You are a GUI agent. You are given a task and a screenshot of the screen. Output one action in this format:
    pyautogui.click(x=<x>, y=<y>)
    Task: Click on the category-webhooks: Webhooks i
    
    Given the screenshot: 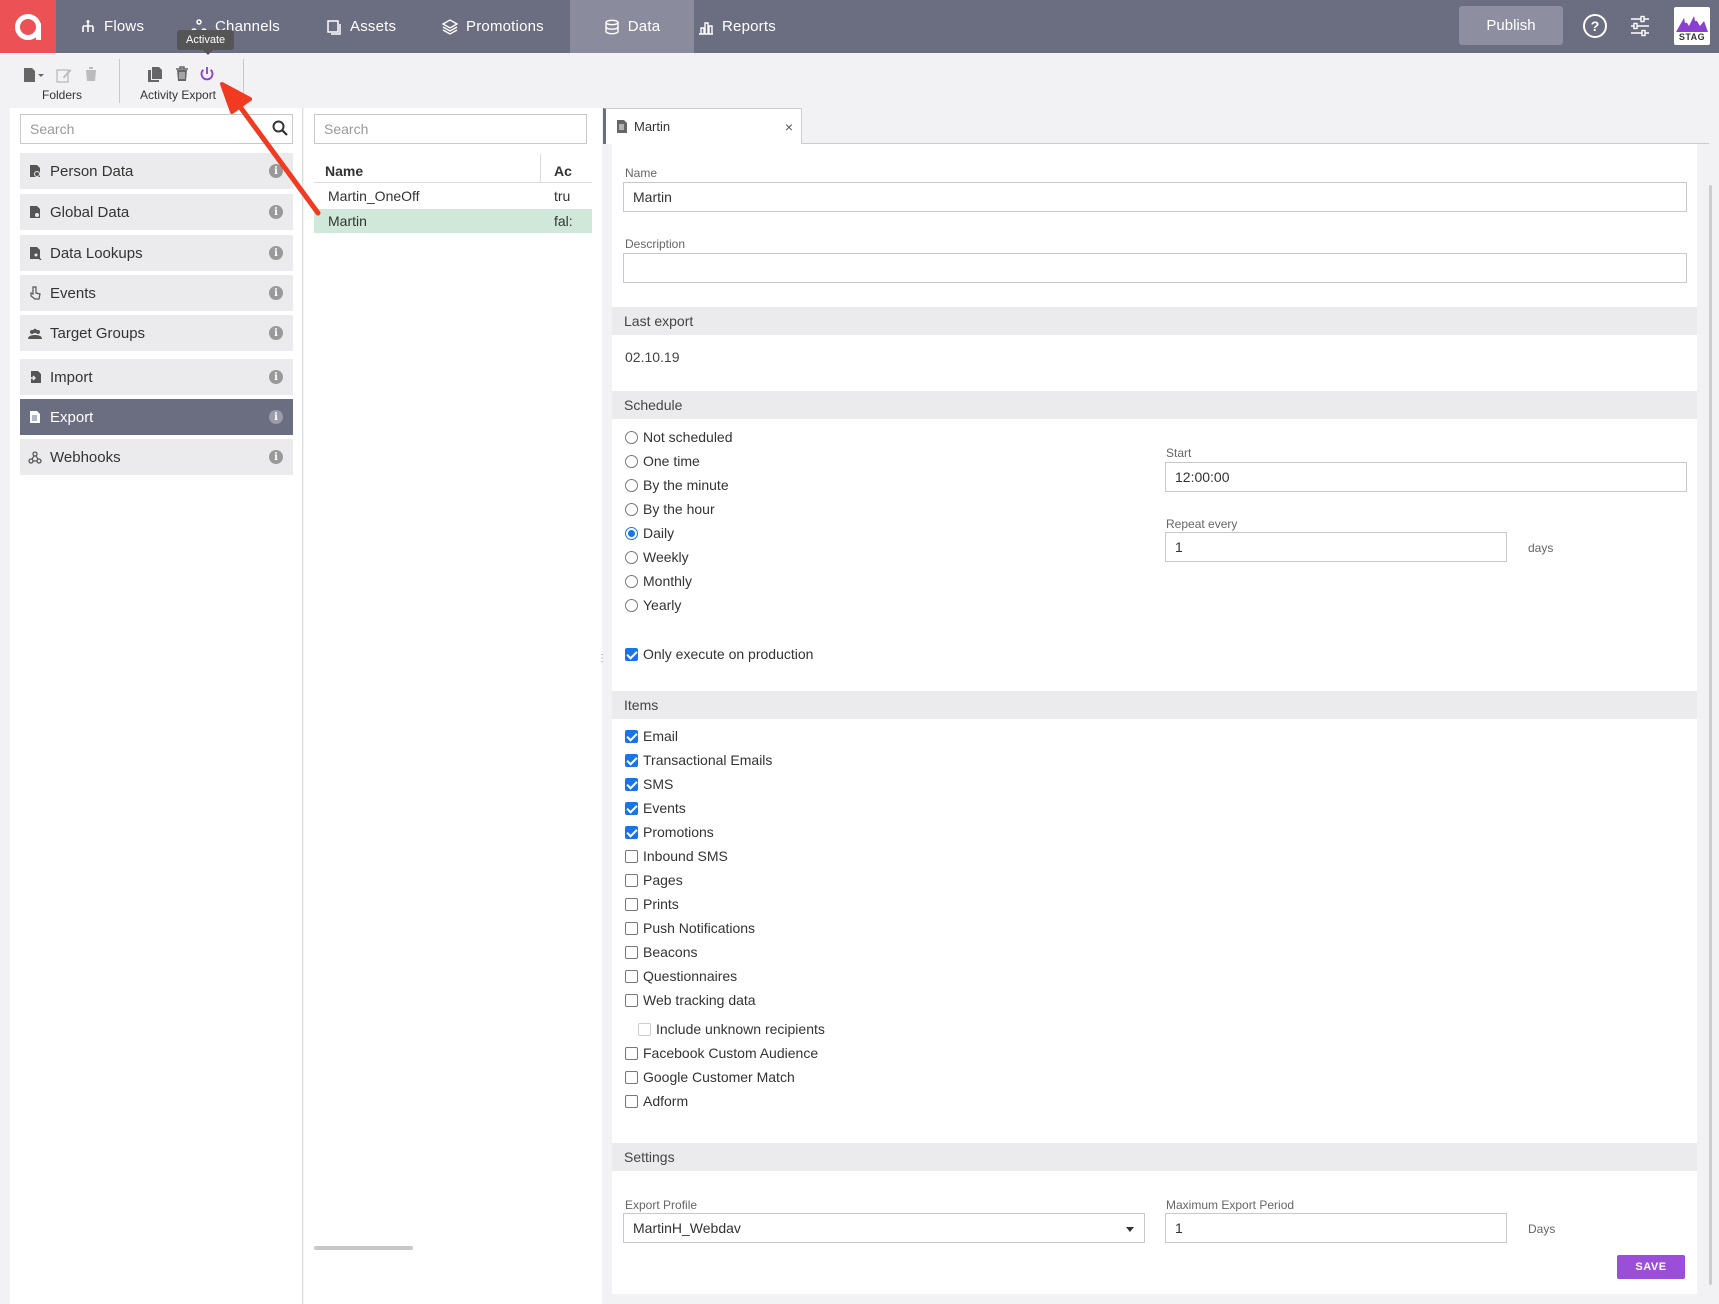 What is the action you would take?
    pyautogui.click(x=156, y=457)
    